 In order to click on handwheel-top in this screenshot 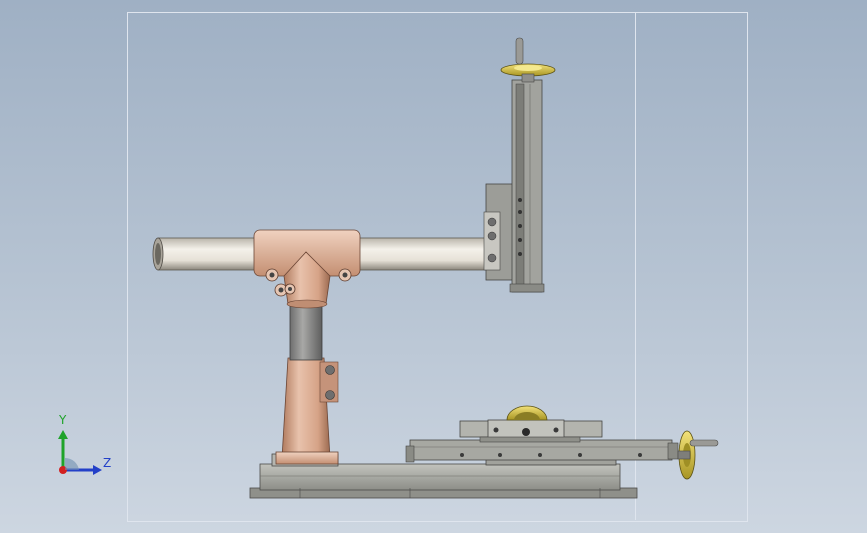, I will do `click(528, 60)`.